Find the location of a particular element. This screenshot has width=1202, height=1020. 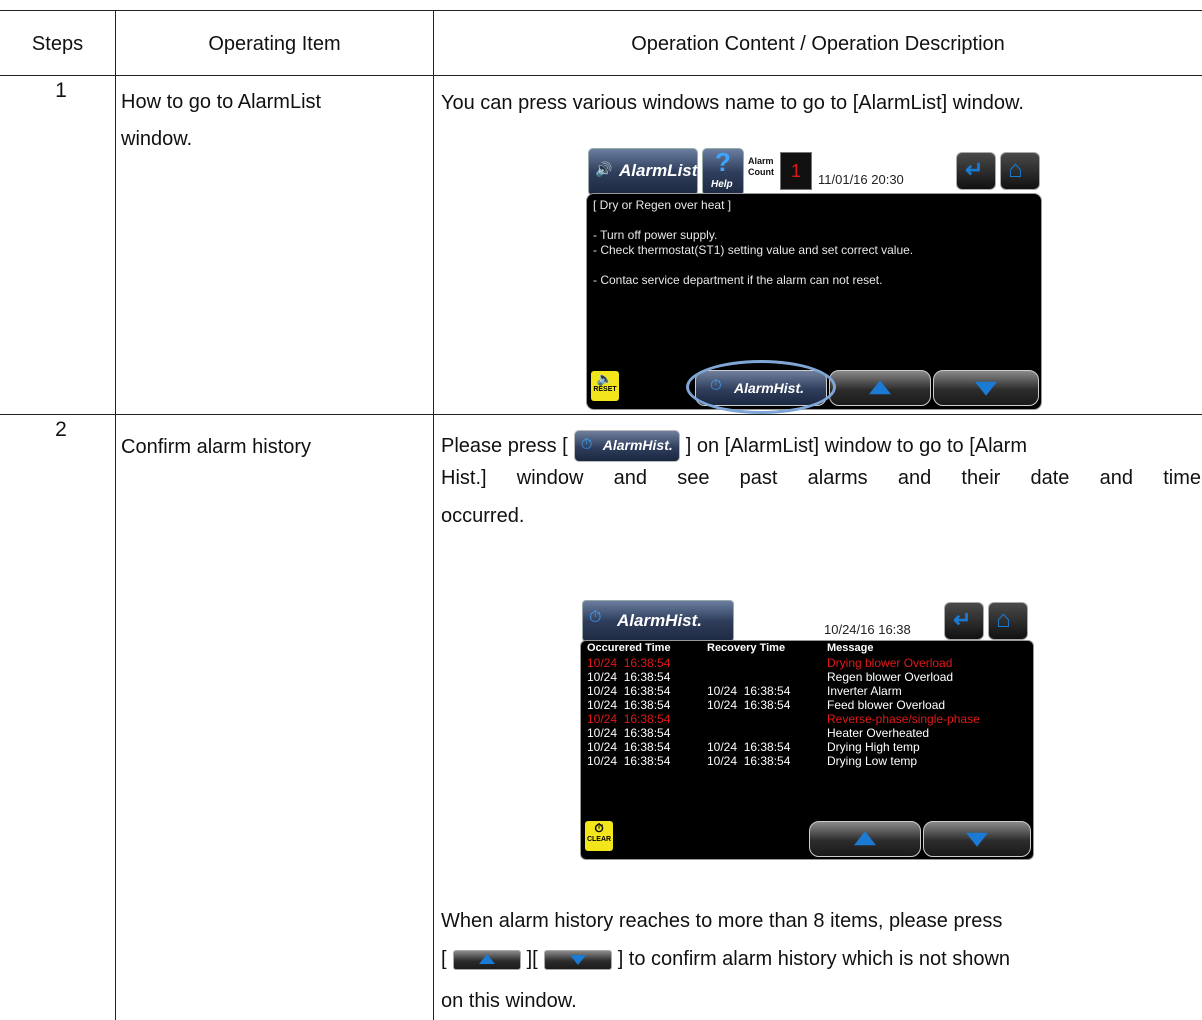

operating-item-1: How to go to AlarmList window. is located at coordinates (271, 121).